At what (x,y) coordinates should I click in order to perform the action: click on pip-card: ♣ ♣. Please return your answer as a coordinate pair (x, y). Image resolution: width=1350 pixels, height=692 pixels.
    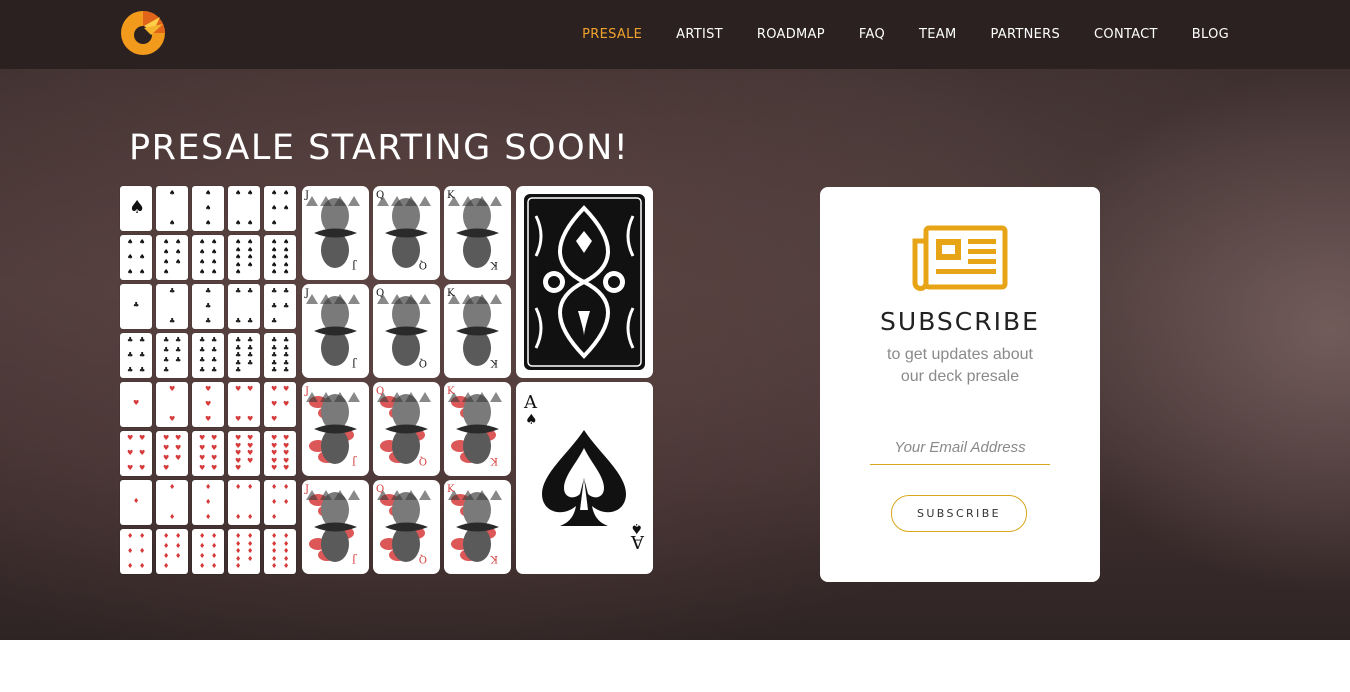
    Looking at the image, I should click on (172, 306).